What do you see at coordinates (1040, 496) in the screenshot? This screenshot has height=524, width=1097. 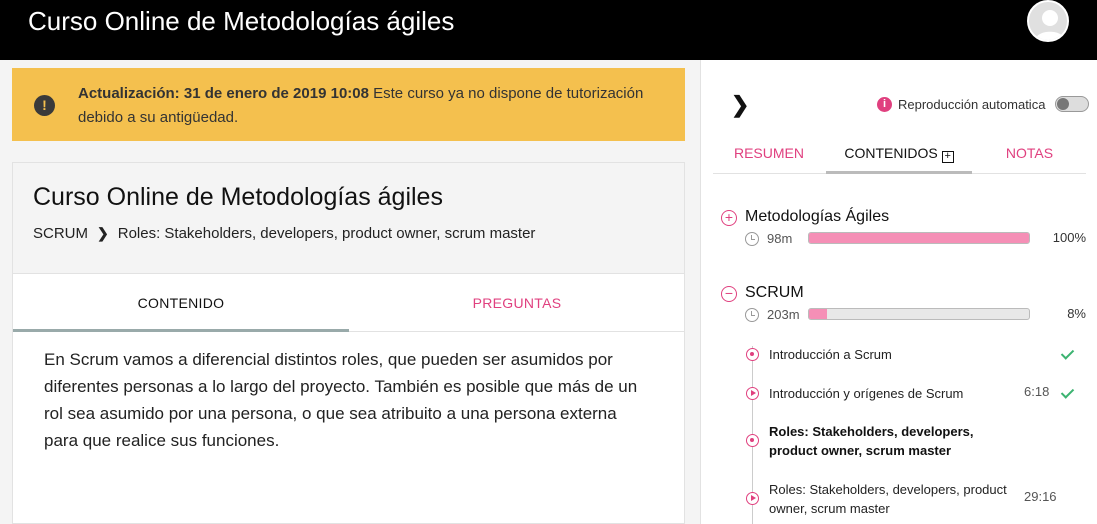 I see `lesson-duration: 29:16` at bounding box center [1040, 496].